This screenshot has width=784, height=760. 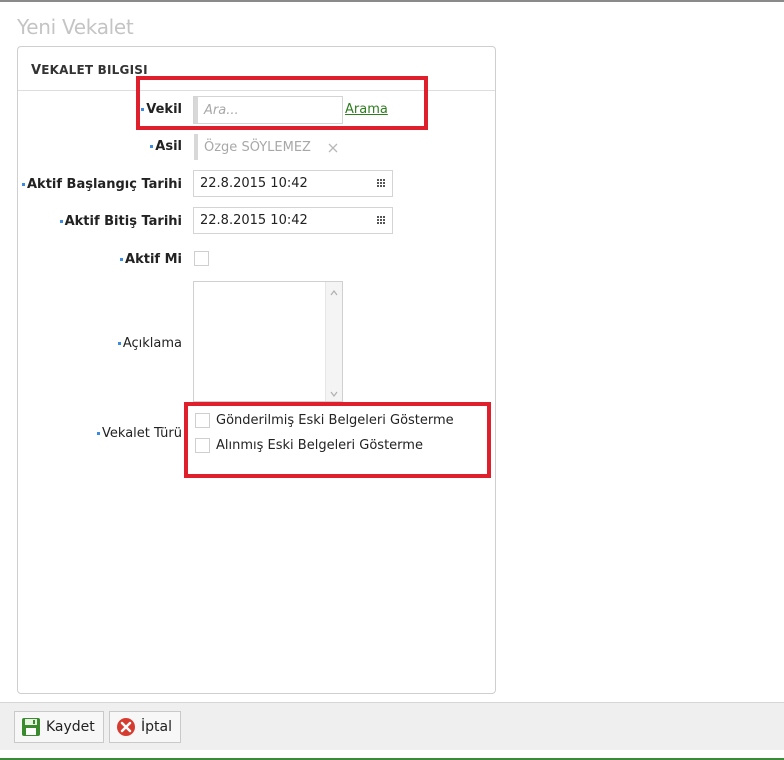 I want to click on aktif-mi-label-text: Aktif Mi, so click(x=153, y=259).